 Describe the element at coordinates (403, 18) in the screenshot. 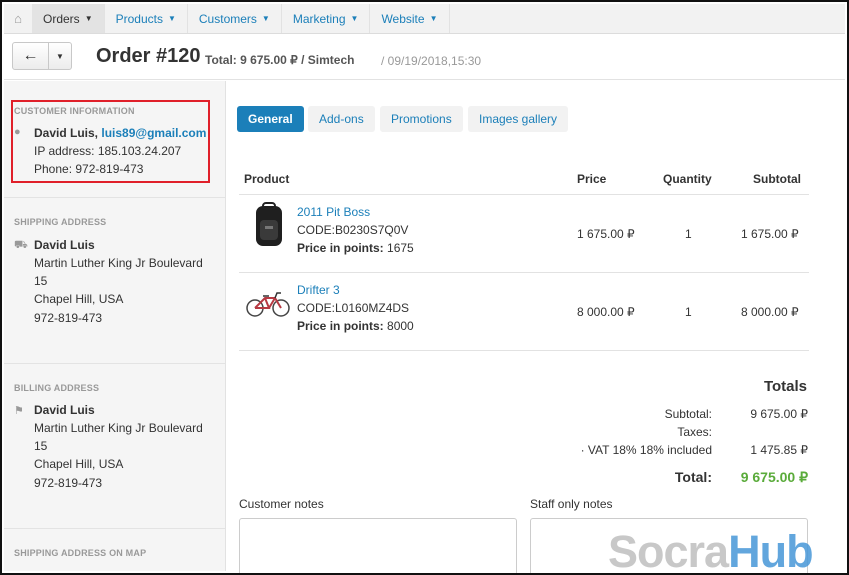

I see `nav-website-label: Website` at that location.